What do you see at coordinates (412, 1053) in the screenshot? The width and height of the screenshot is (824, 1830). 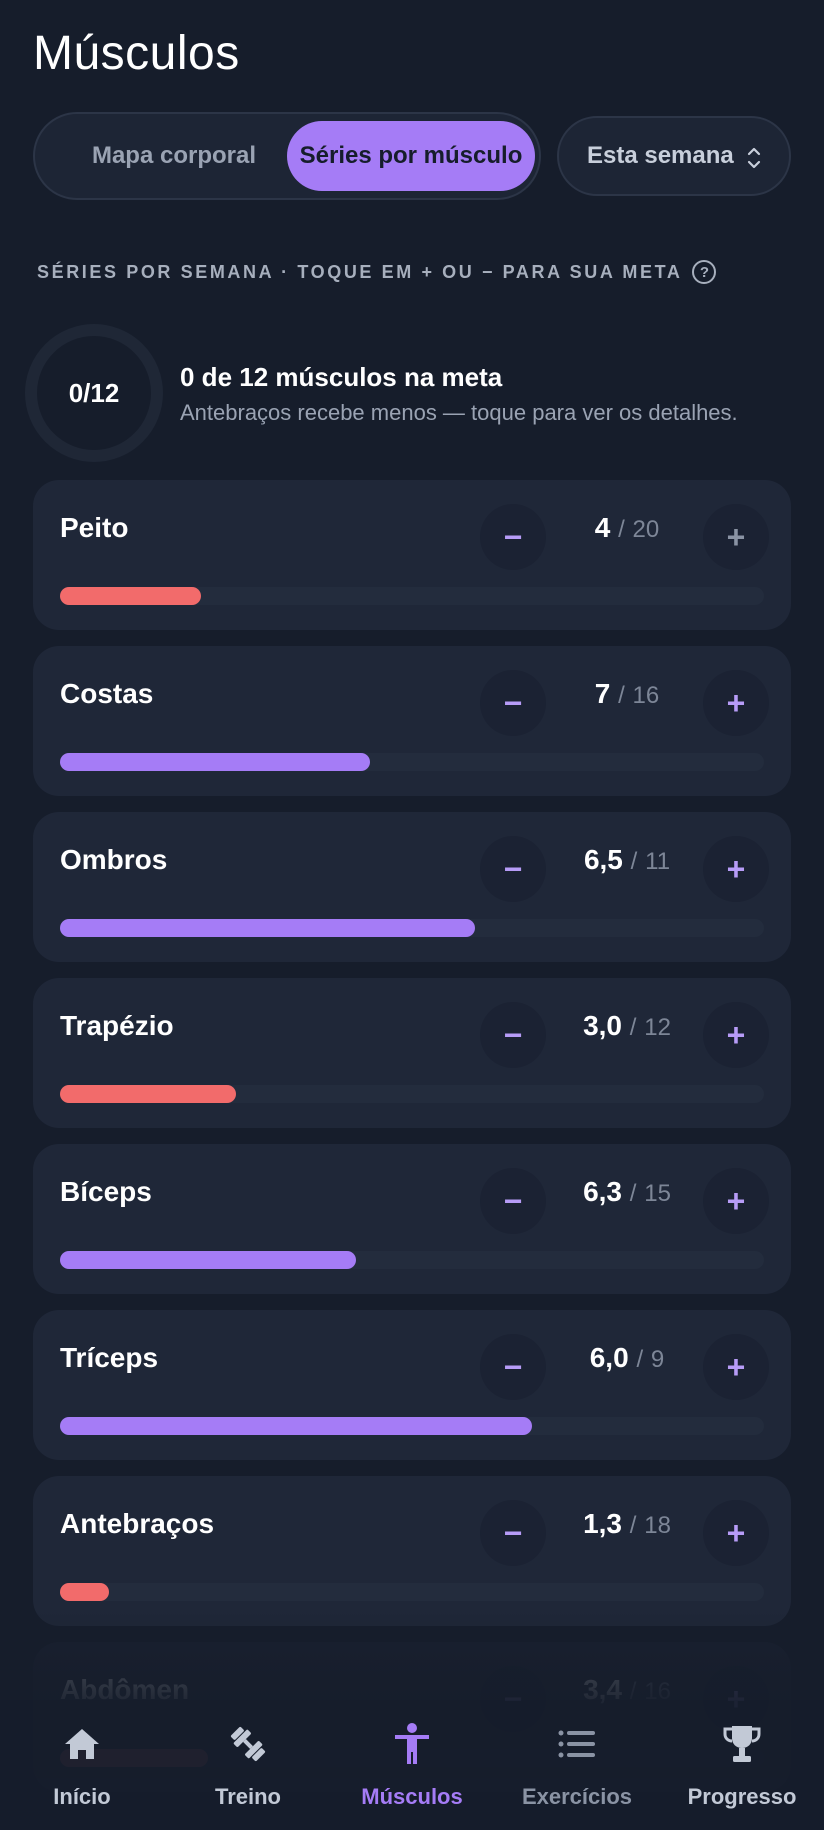 I see `muscle-card: Trapézio −3,0 / 12 +` at bounding box center [412, 1053].